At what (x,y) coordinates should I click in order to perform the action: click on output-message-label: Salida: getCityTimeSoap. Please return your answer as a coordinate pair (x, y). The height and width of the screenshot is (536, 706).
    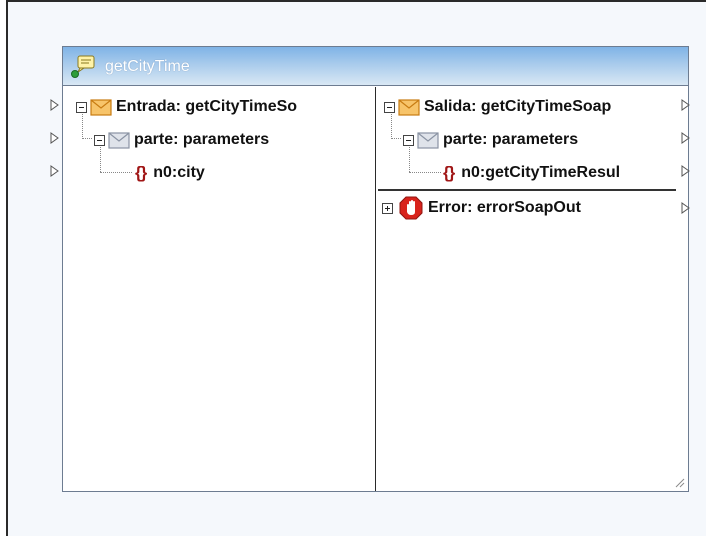
    Looking at the image, I should click on (518, 106).